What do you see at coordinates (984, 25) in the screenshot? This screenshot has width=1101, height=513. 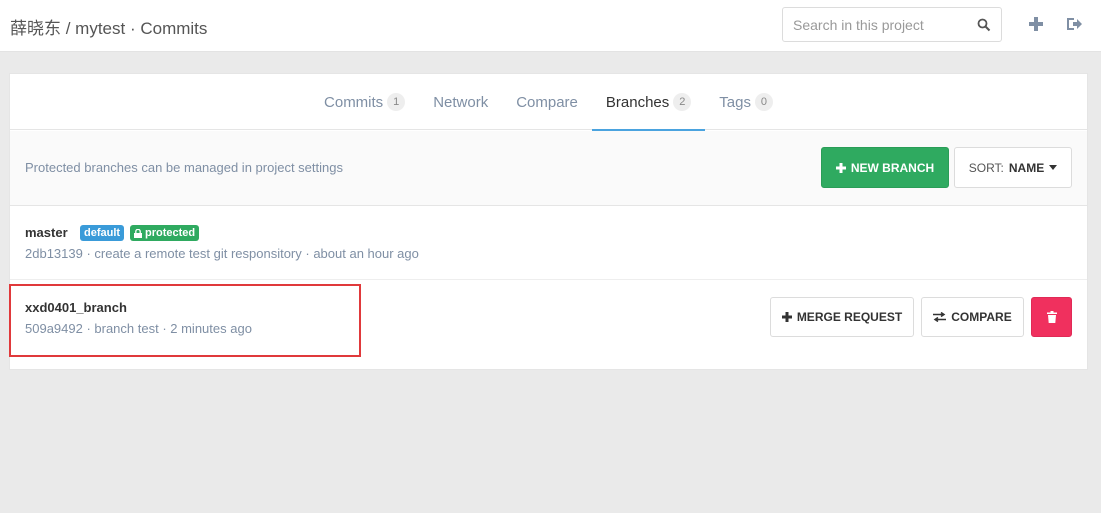 I see `search-icon` at bounding box center [984, 25].